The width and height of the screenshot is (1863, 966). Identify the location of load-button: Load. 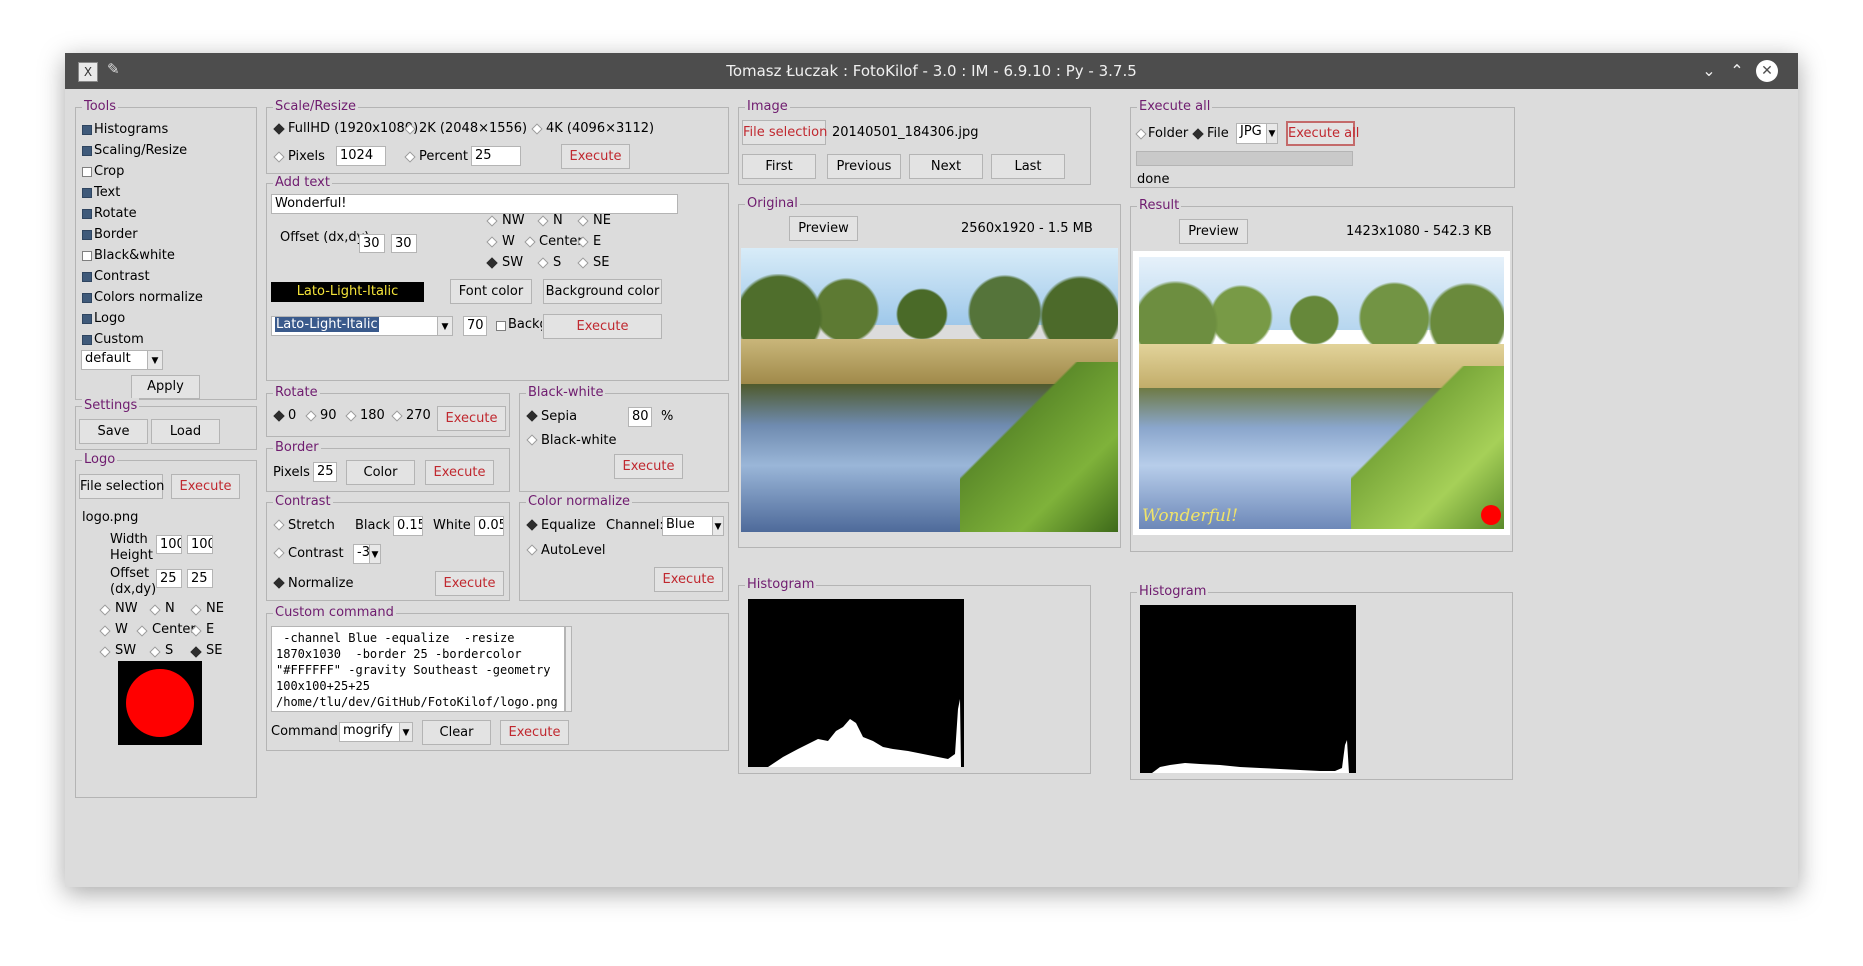
(185, 431).